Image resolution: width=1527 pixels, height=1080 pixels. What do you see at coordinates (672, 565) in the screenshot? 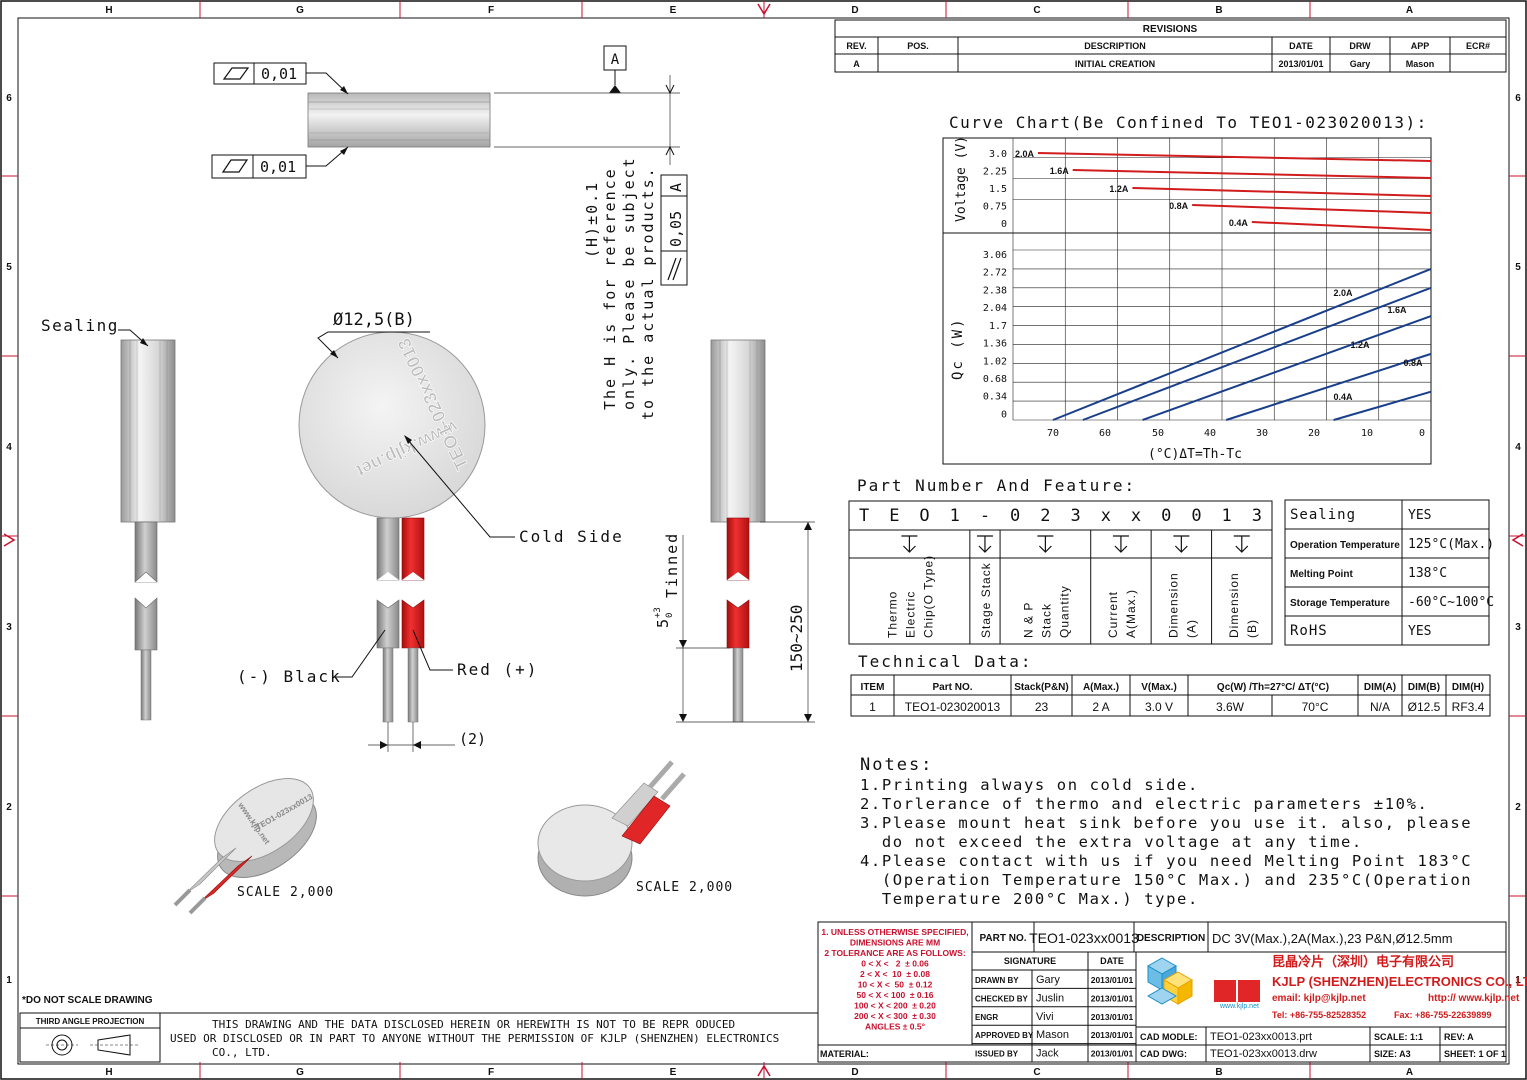
I see `tinned-label: Tinned` at bounding box center [672, 565].